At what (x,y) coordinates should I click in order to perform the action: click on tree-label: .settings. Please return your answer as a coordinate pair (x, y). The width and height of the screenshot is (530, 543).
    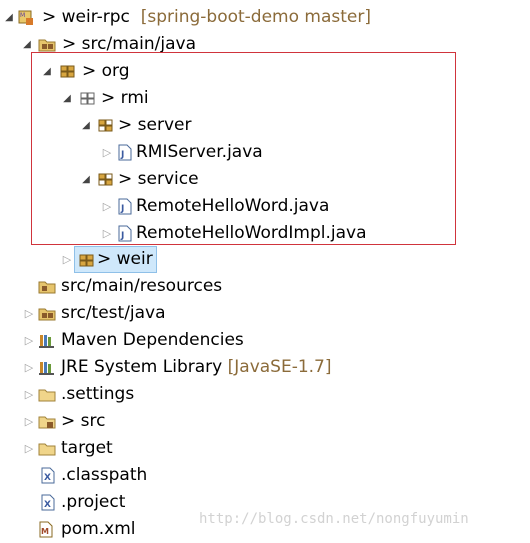
    Looking at the image, I should click on (98, 394).